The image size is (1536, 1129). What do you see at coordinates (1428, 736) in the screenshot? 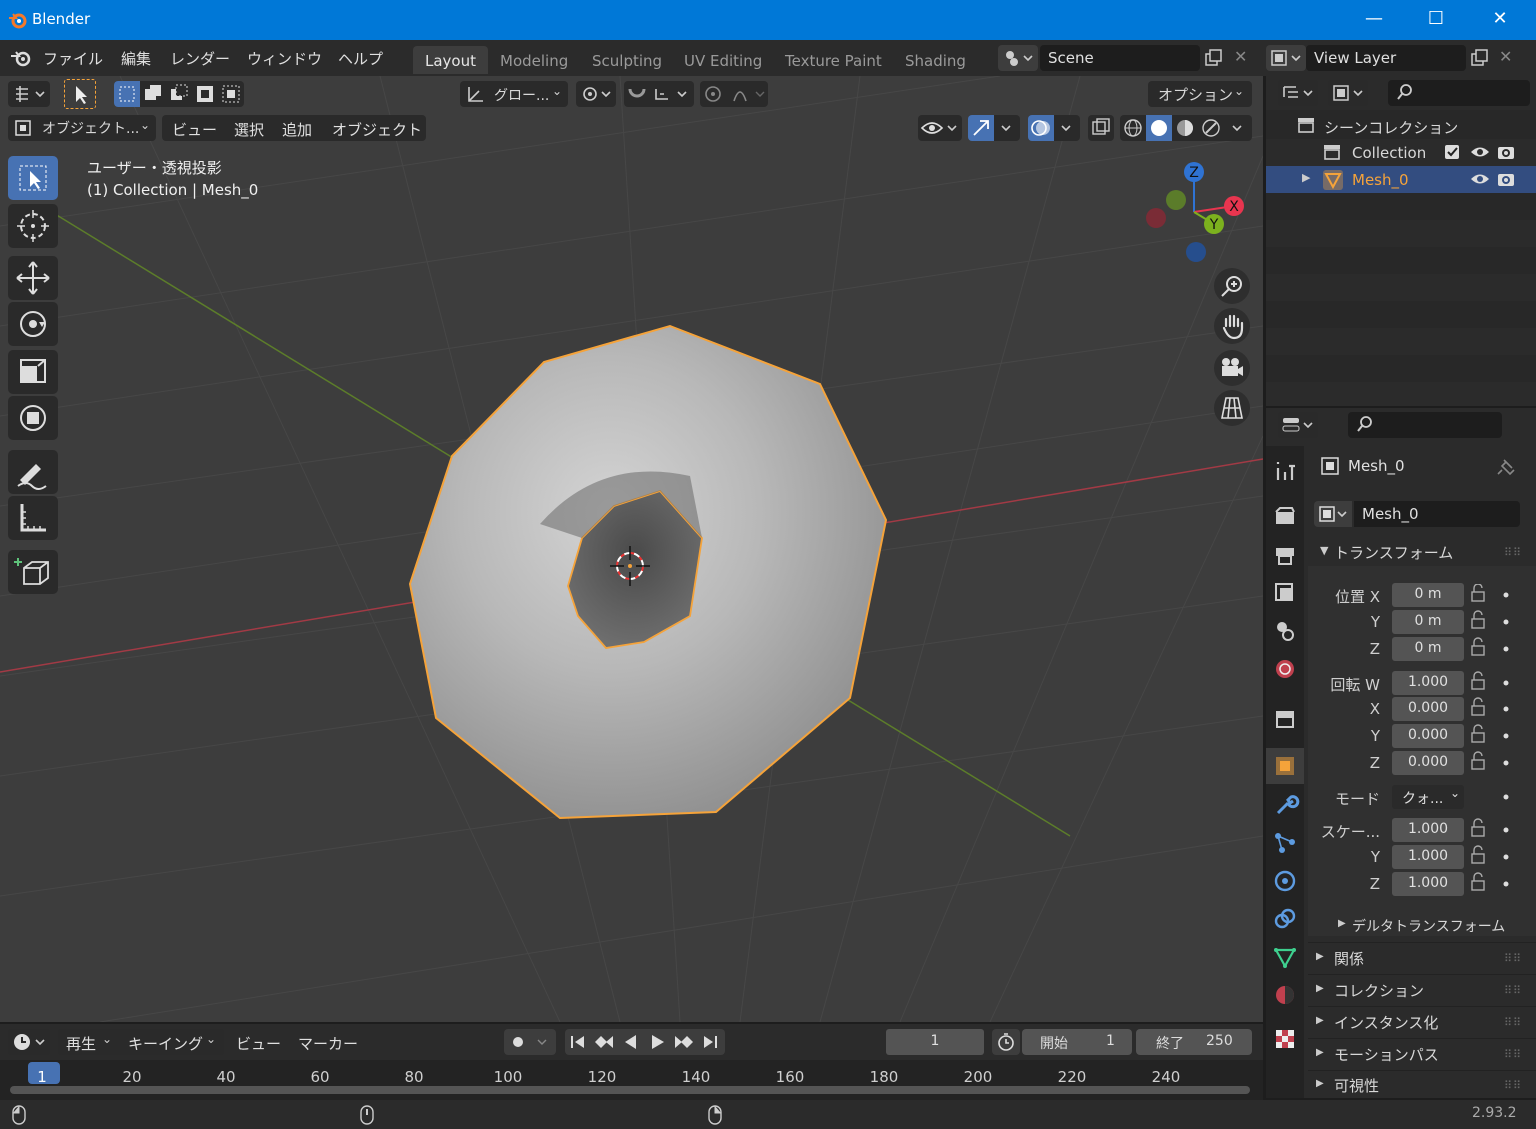
I see `rotation-y-field: 0.000` at bounding box center [1428, 736].